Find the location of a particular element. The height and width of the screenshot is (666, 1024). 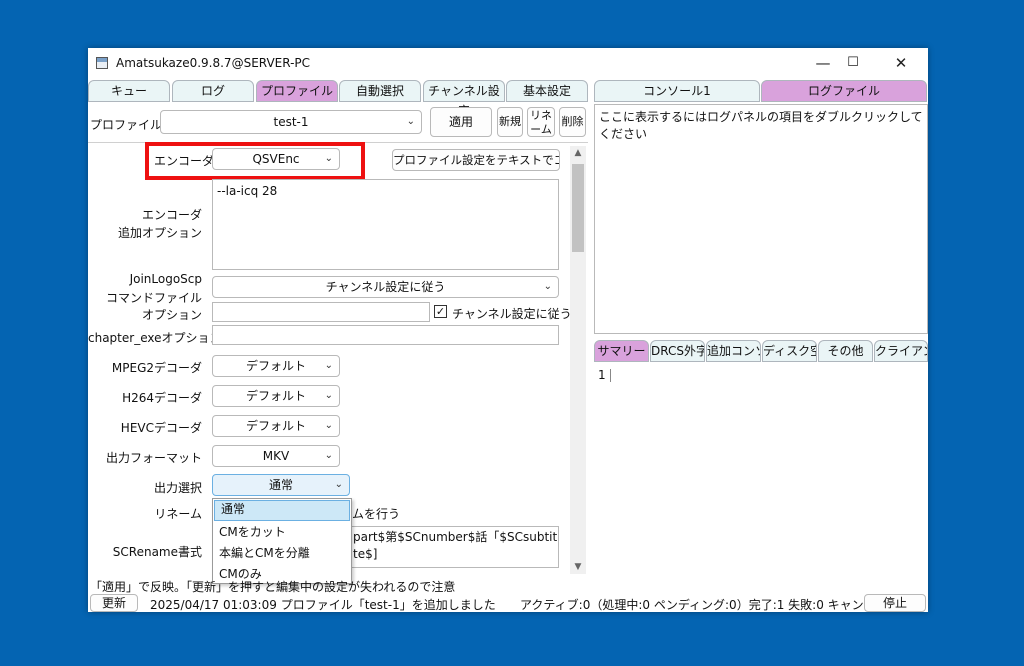

screname-line-2: te$] is located at coordinates (365, 554).